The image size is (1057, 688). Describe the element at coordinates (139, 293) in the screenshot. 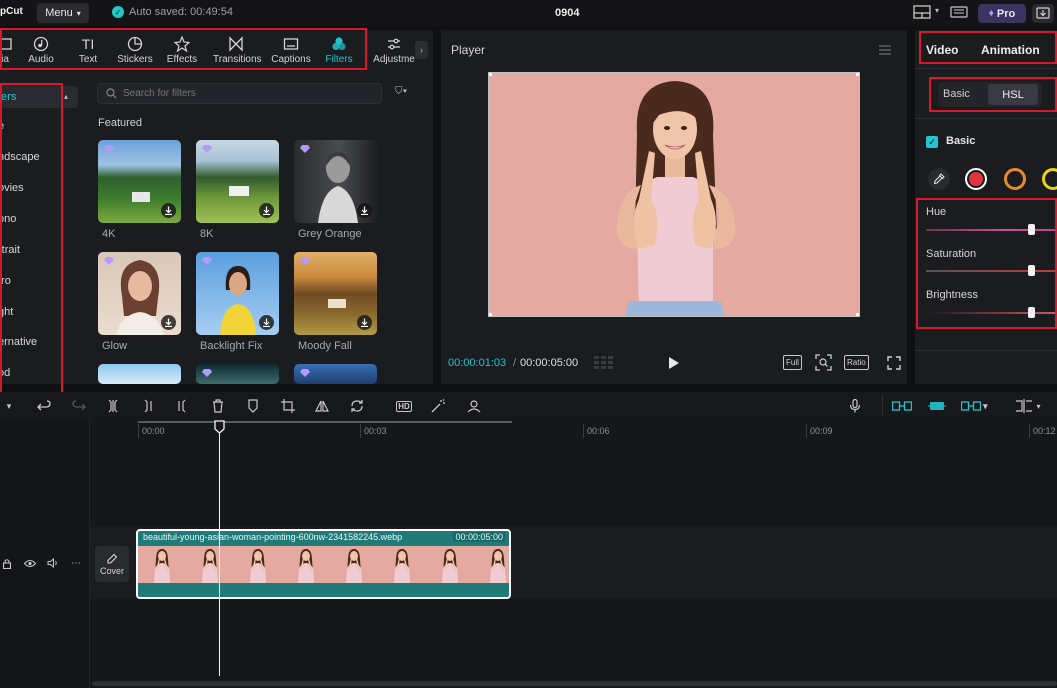

I see `filter-thumb-glow` at that location.